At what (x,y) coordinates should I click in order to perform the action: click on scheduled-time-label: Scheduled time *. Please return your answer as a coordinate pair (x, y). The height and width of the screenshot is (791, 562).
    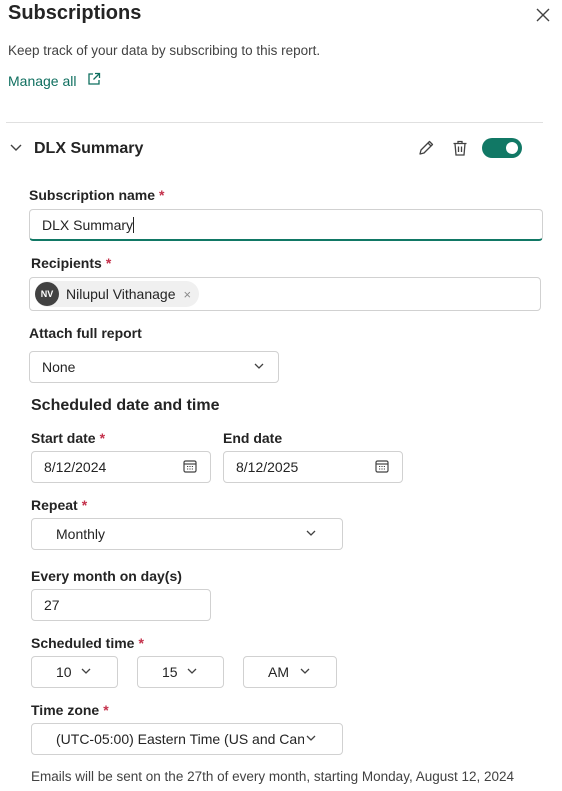
    Looking at the image, I should click on (87, 643).